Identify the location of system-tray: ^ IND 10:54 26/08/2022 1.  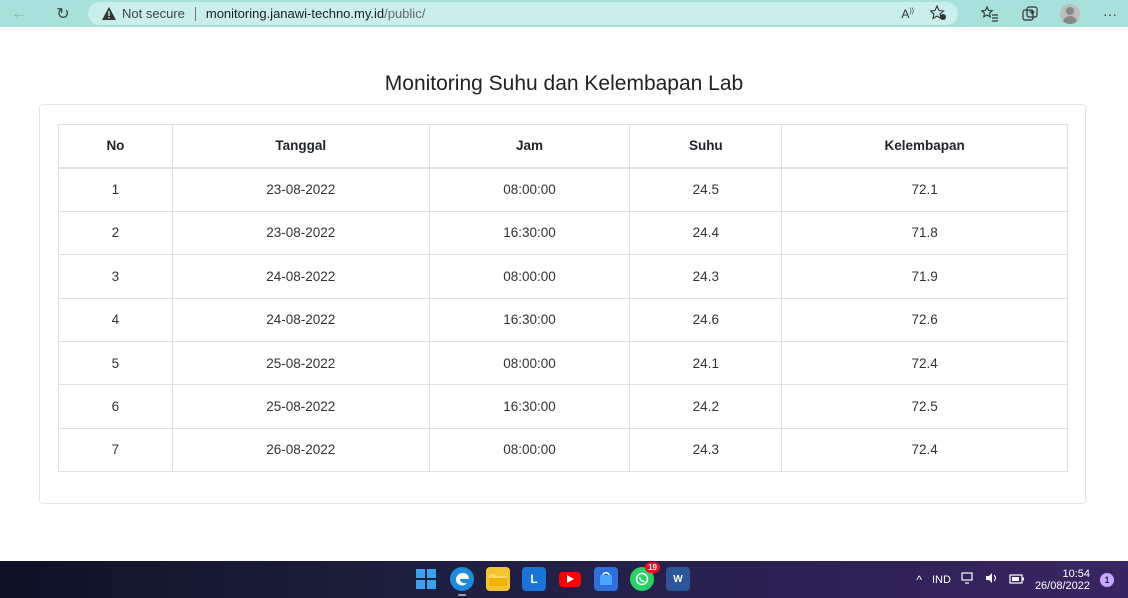
(1015, 579).